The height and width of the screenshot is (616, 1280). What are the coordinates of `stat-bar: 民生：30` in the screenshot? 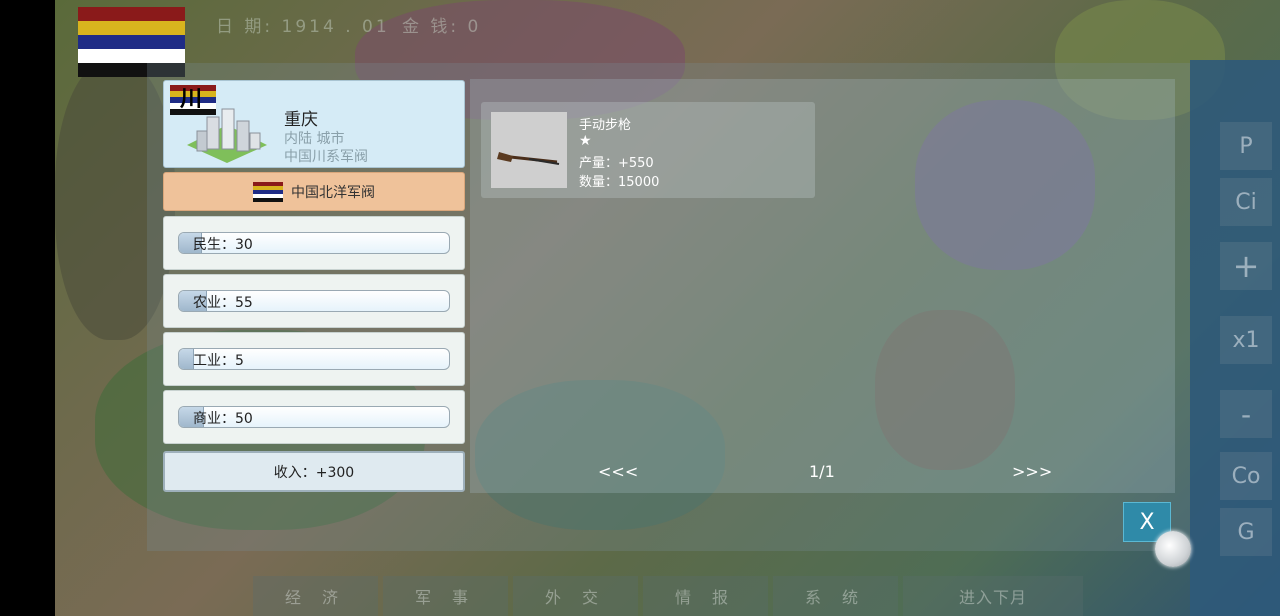 It's located at (314, 243).